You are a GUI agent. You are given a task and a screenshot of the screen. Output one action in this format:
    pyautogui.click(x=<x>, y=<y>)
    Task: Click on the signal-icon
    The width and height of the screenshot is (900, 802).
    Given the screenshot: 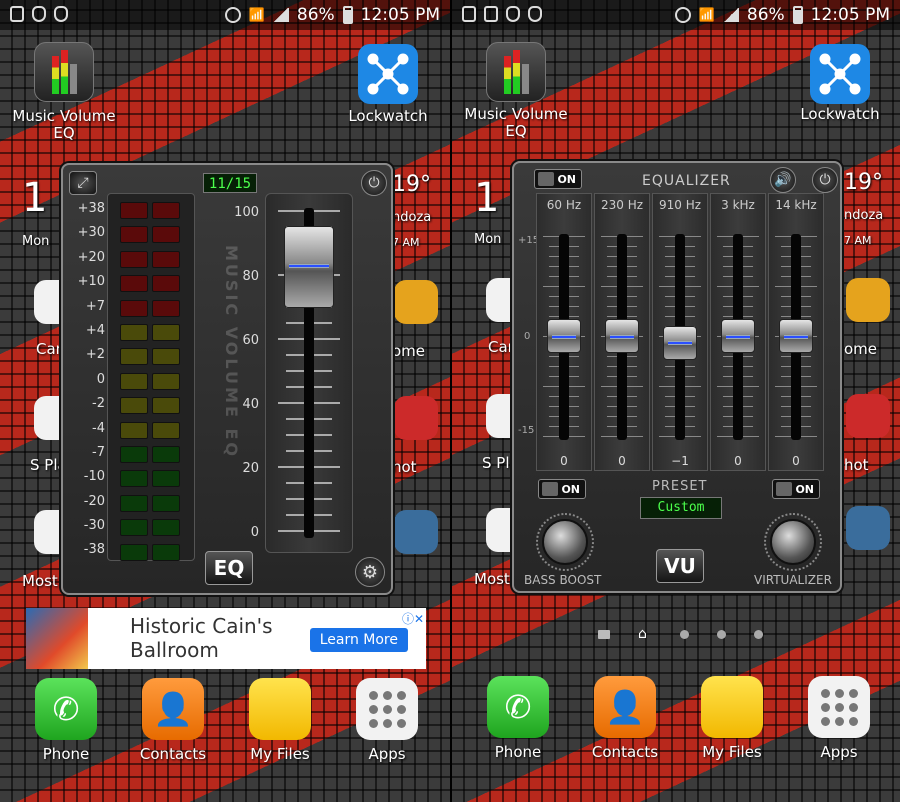 What is the action you would take?
    pyautogui.click(x=280, y=15)
    